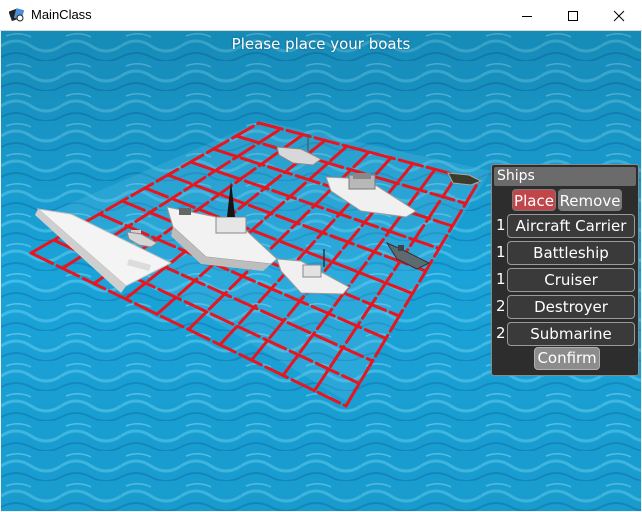 This screenshot has width=642, height=512. Describe the element at coordinates (321, 44) in the screenshot. I see `placement-instruction: Please place your boats` at that location.